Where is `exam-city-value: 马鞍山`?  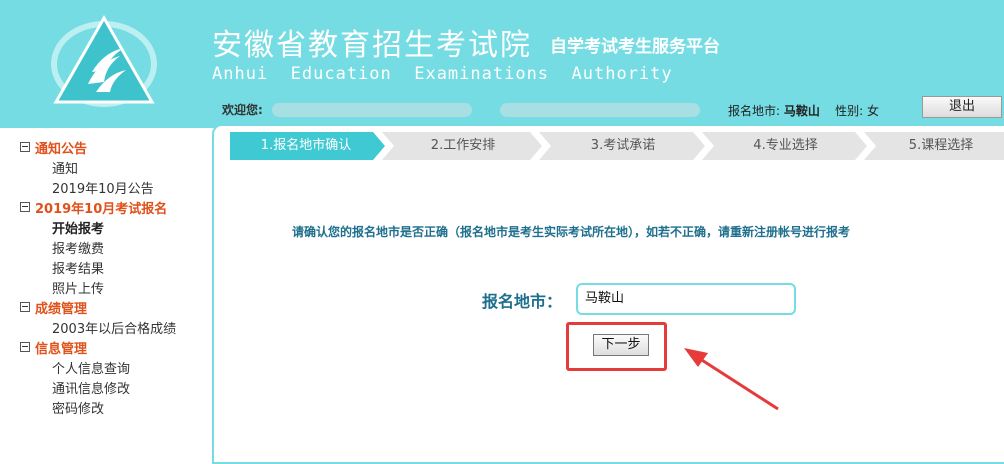 exam-city-value: 马鞍山 is located at coordinates (801, 111).